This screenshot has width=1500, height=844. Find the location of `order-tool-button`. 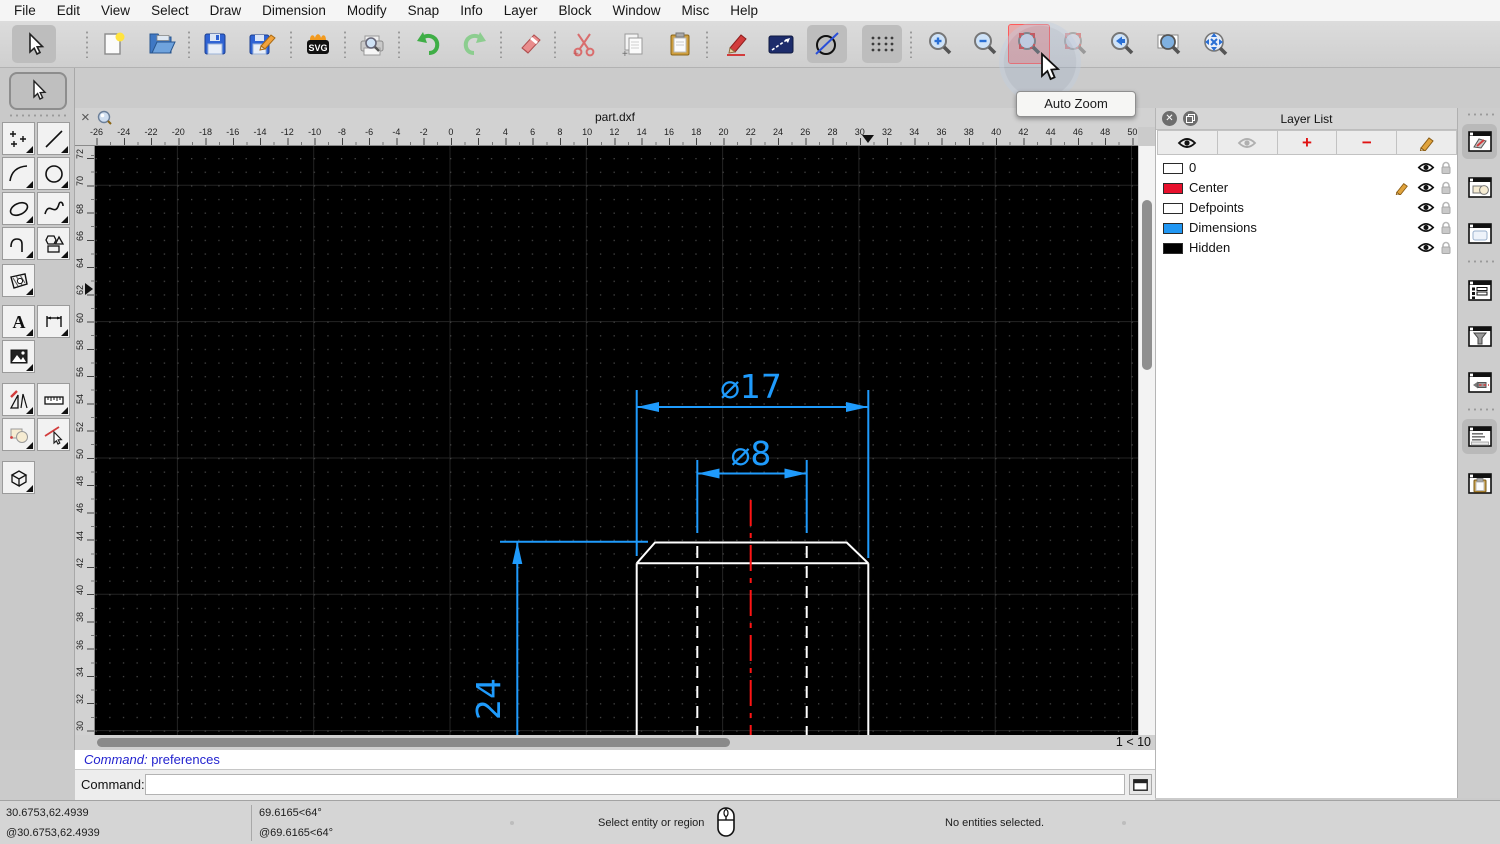

order-tool-button is located at coordinates (18, 434).